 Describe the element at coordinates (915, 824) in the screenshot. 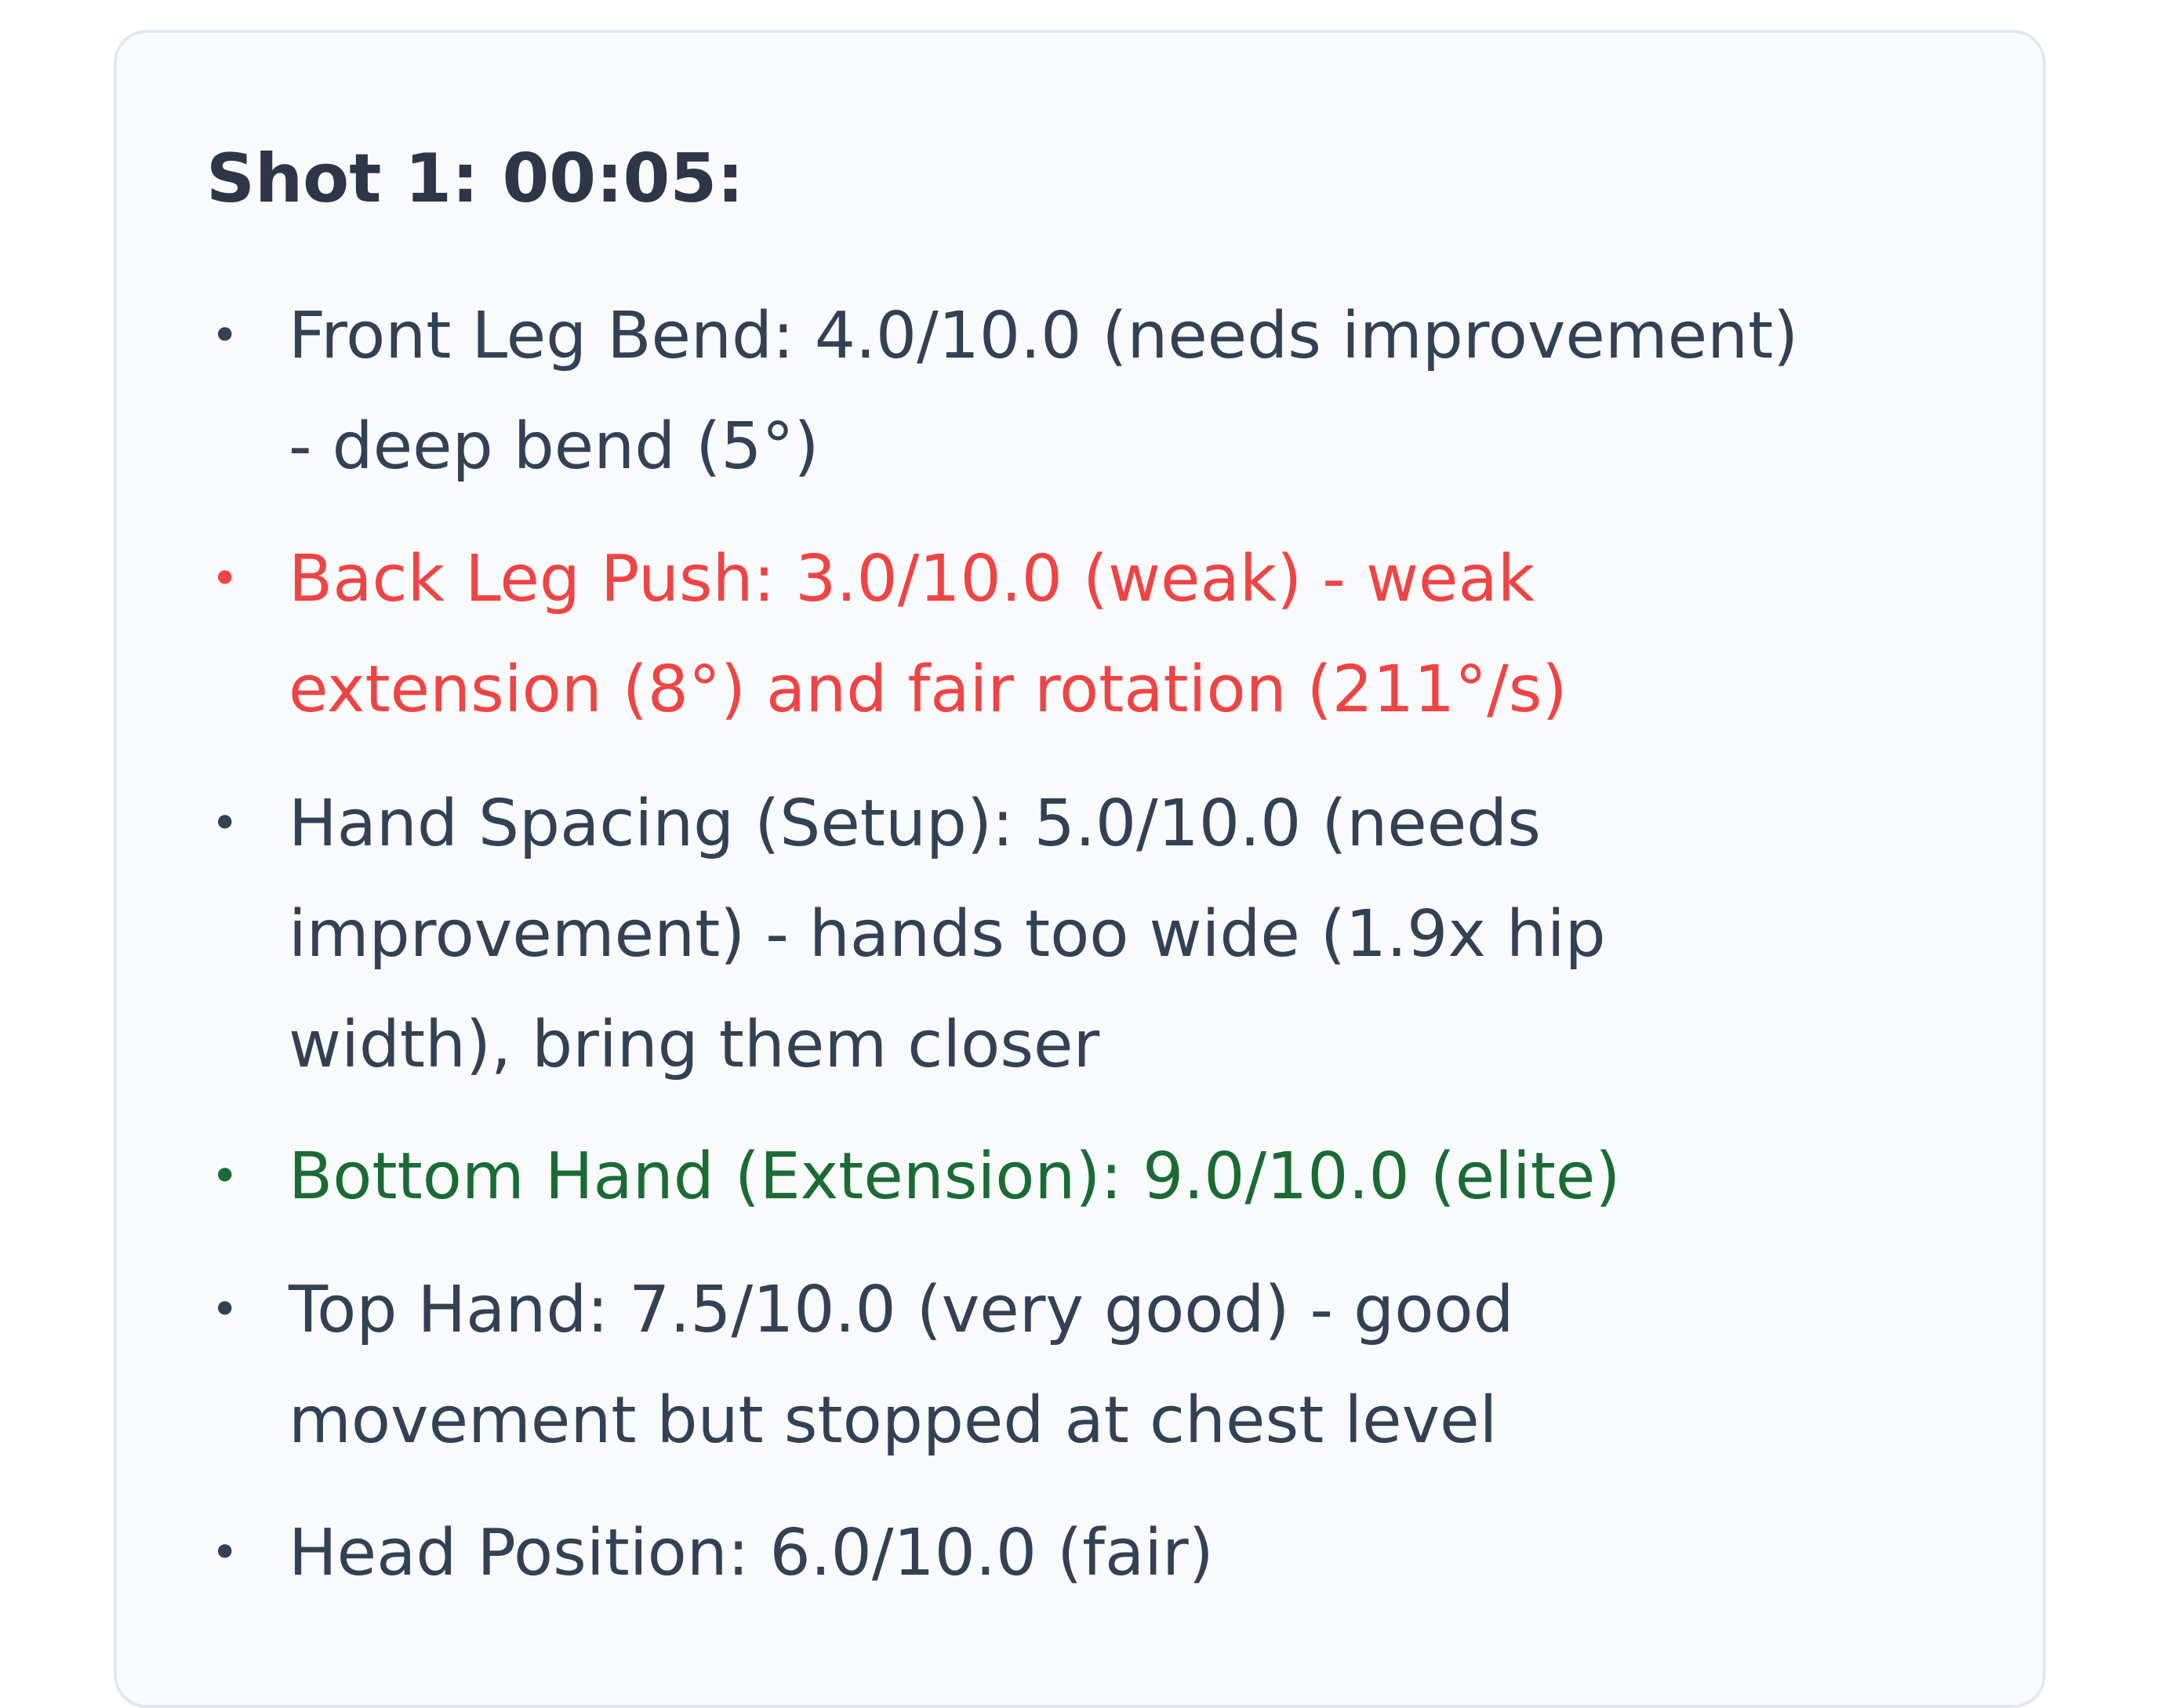

I see `feedback-text-line: Hand Spacing (Setup): 5.0/10.0 (needs` at that location.